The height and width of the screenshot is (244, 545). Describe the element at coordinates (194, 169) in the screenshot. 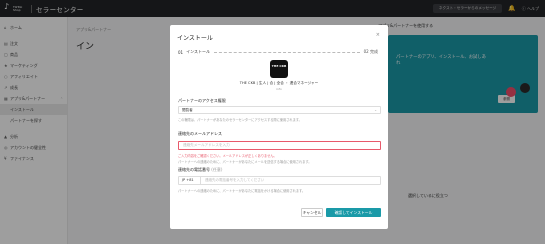

I see `phone-label-text: 連絡先の電話番号` at that location.